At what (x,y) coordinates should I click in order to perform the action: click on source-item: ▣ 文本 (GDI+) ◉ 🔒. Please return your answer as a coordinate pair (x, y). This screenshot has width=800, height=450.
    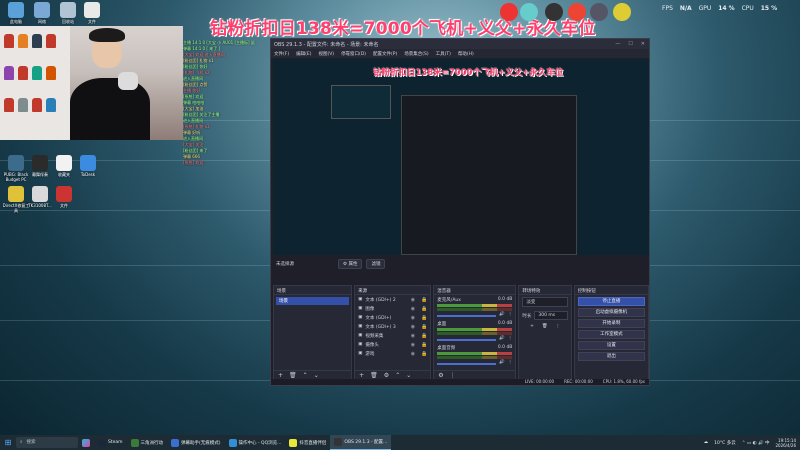
    Looking at the image, I should click on (392, 317).